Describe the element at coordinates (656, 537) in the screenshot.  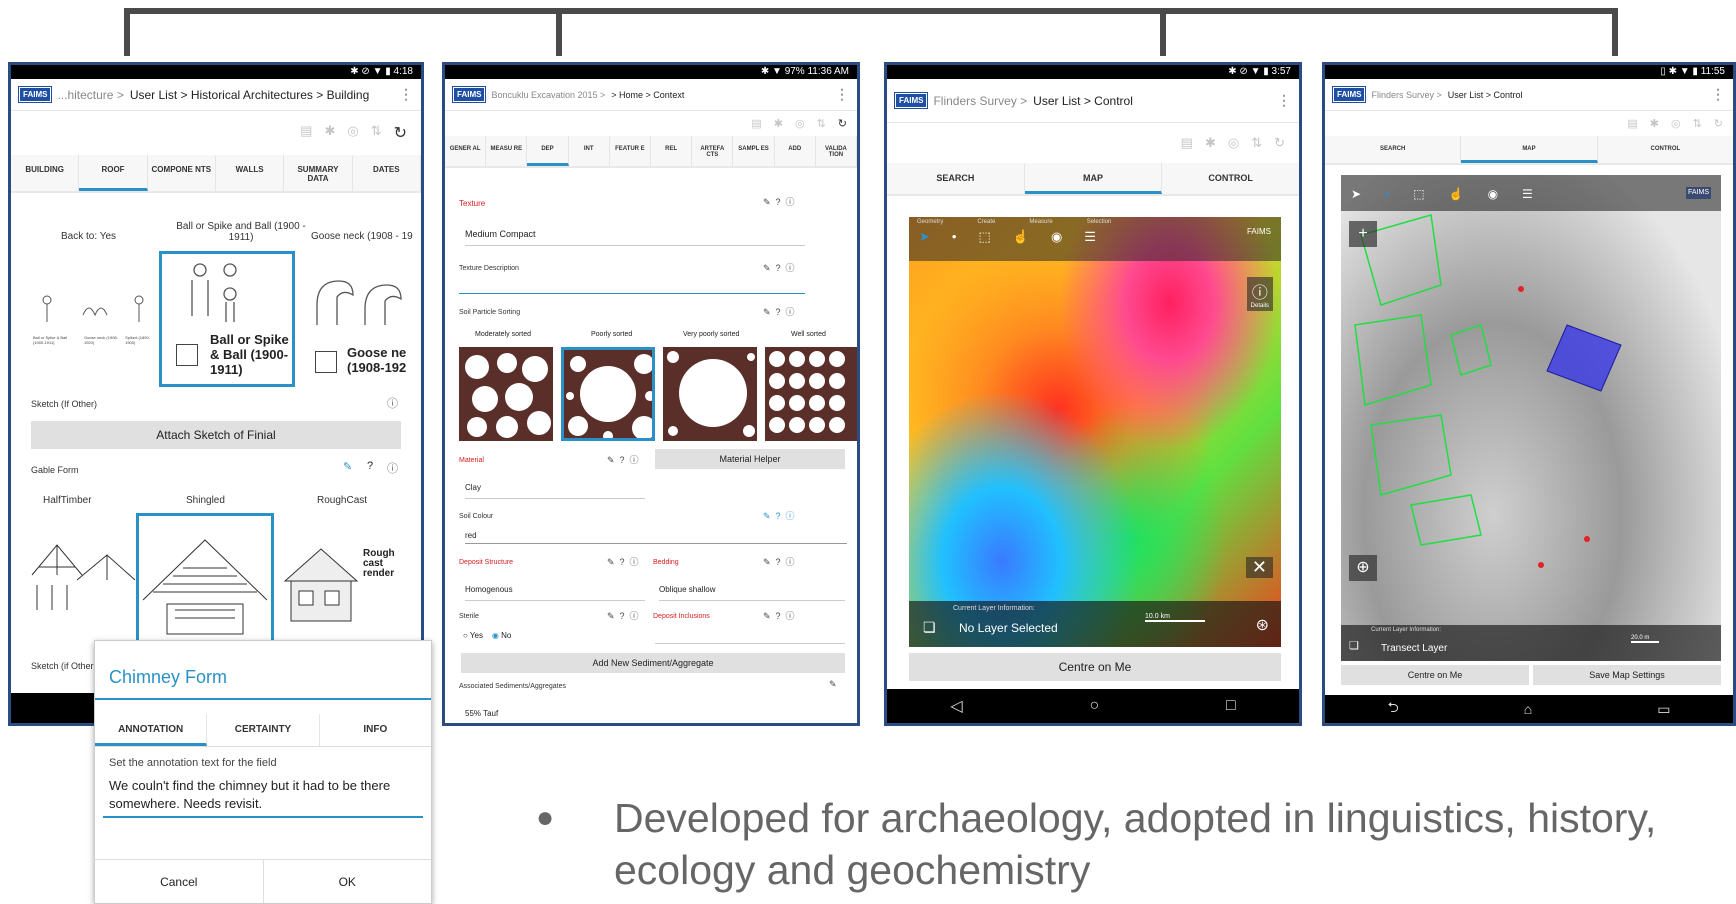
I see `soil-colour-input: red` at that location.